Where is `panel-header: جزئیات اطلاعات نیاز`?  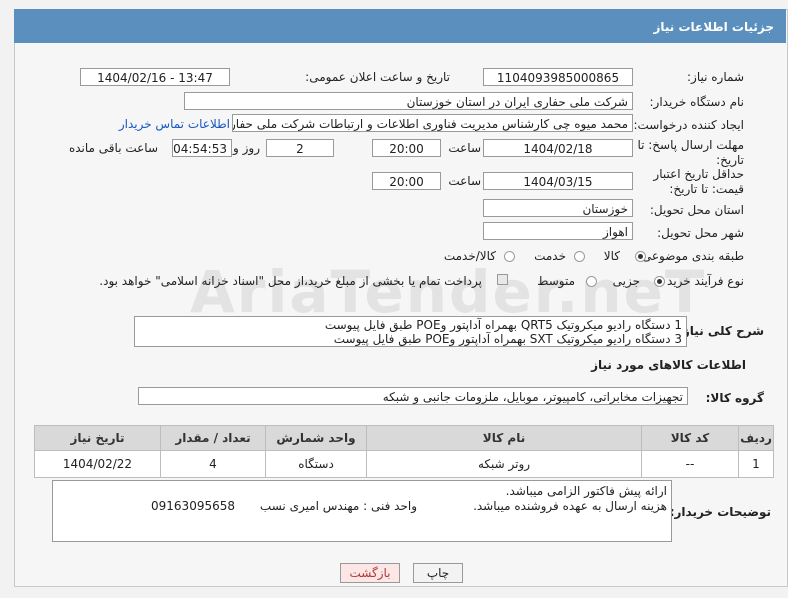
panel-header: جزئیات اطلاعات نیاز is located at coordinates (400, 26).